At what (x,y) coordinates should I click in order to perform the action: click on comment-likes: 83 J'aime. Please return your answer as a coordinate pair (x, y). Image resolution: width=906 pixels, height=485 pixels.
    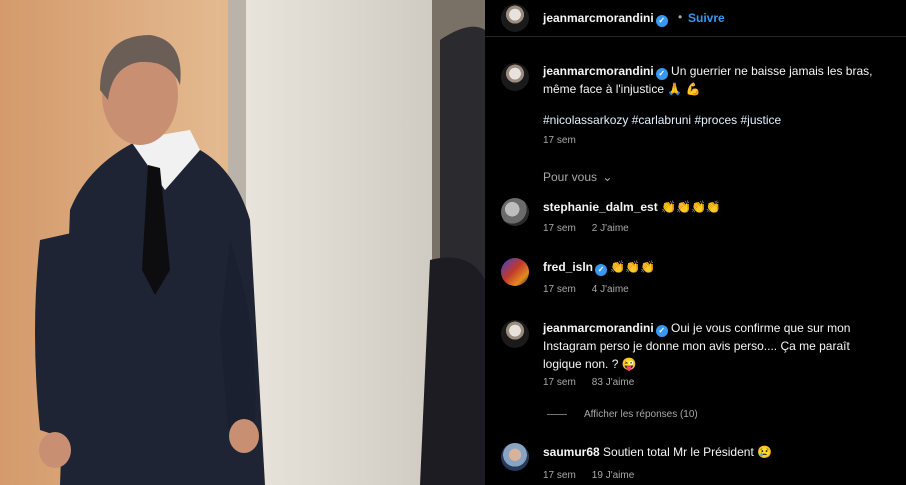
    Looking at the image, I should click on (613, 382).